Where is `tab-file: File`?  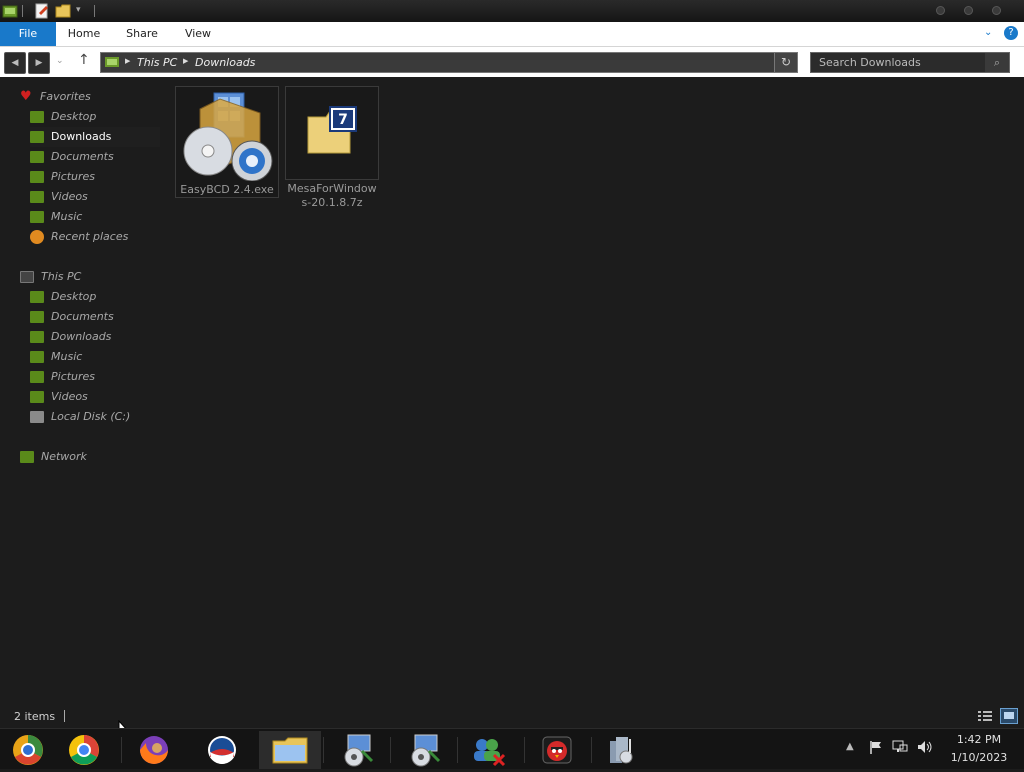 tab-file: File is located at coordinates (28, 34).